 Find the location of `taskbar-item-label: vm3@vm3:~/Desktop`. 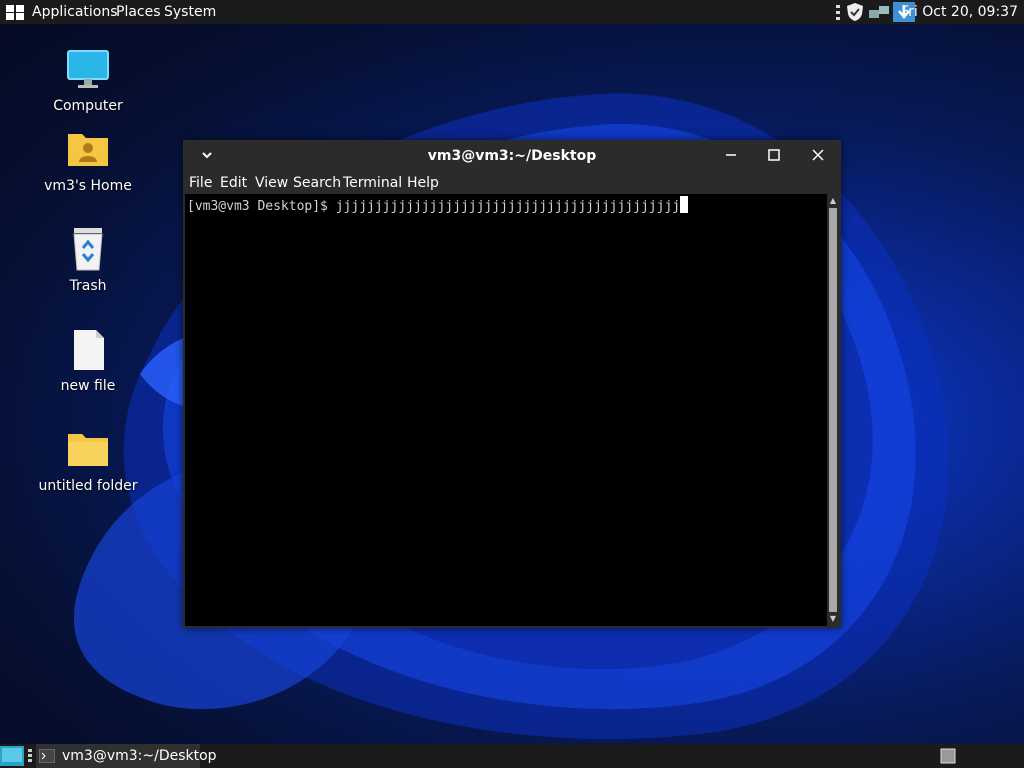

taskbar-item-label: vm3@vm3:~/Desktop is located at coordinates (139, 756).